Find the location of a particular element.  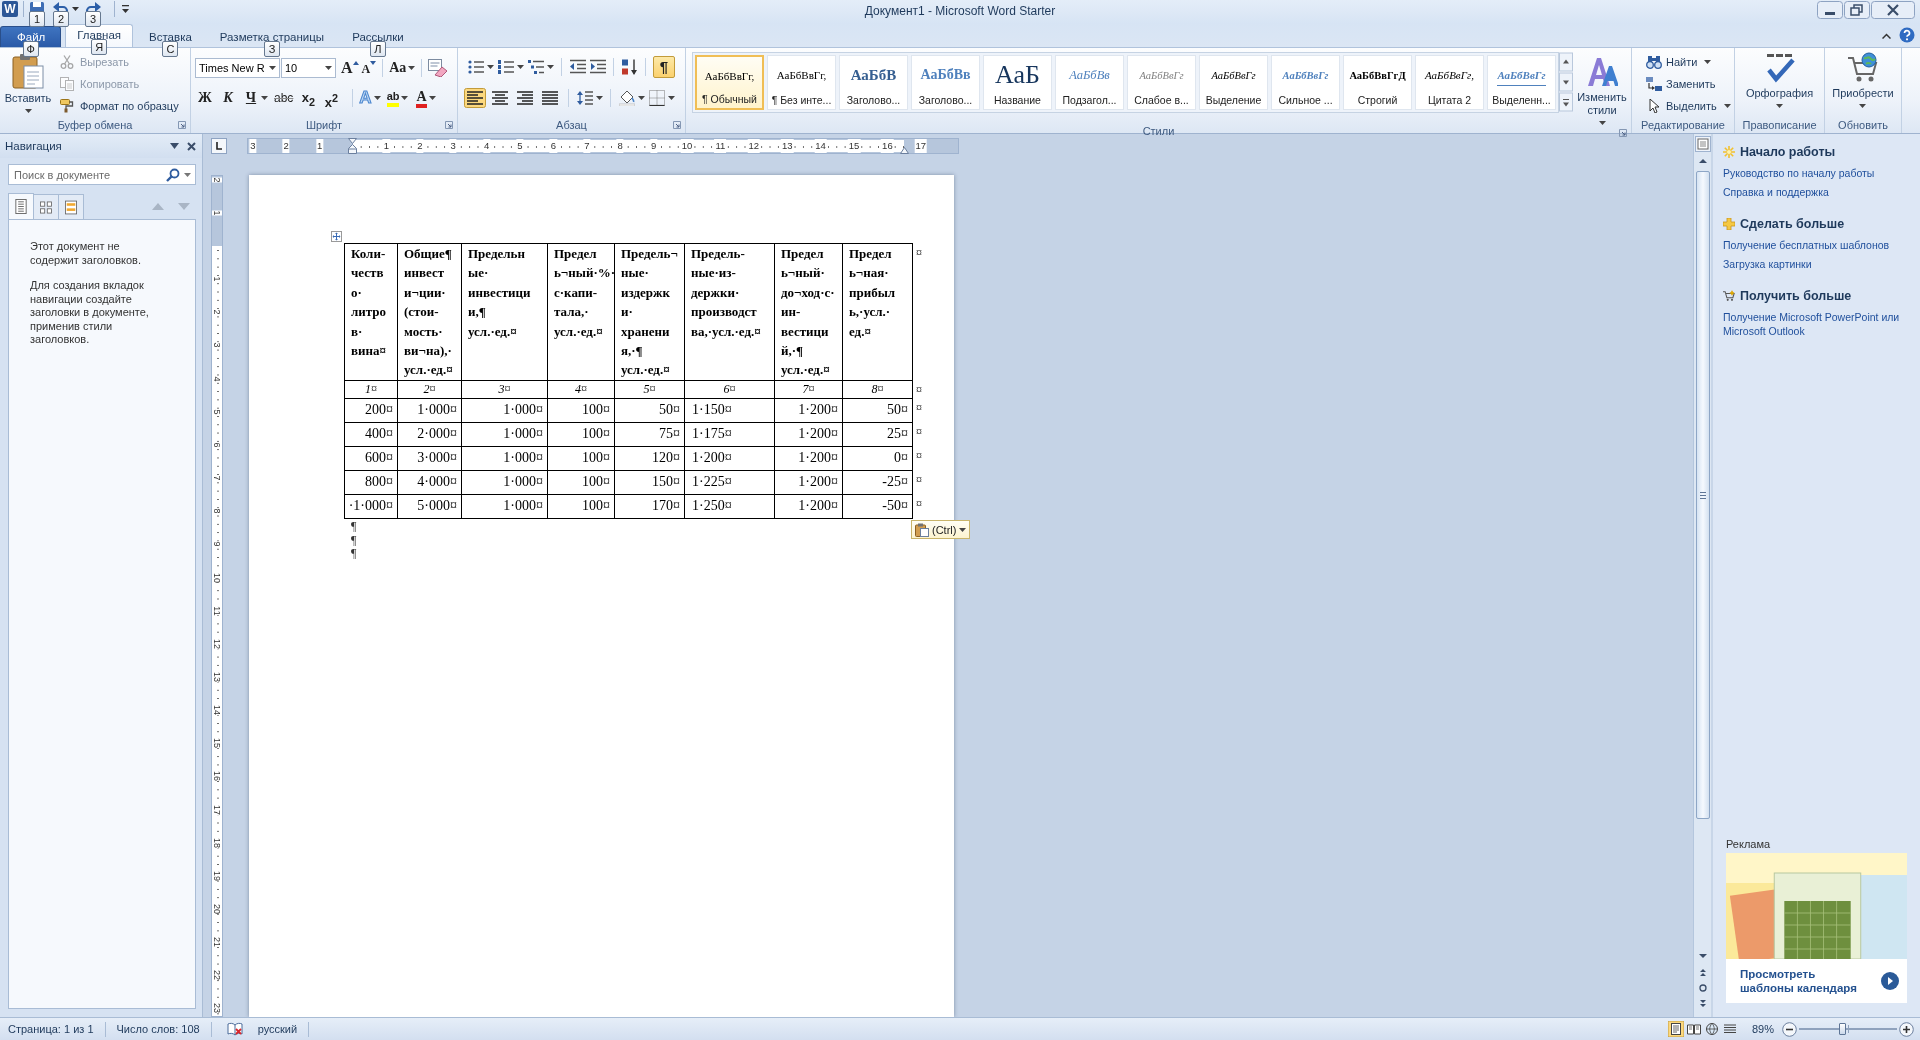

paste-options-button: (Ctrl) is located at coordinates (941, 529).